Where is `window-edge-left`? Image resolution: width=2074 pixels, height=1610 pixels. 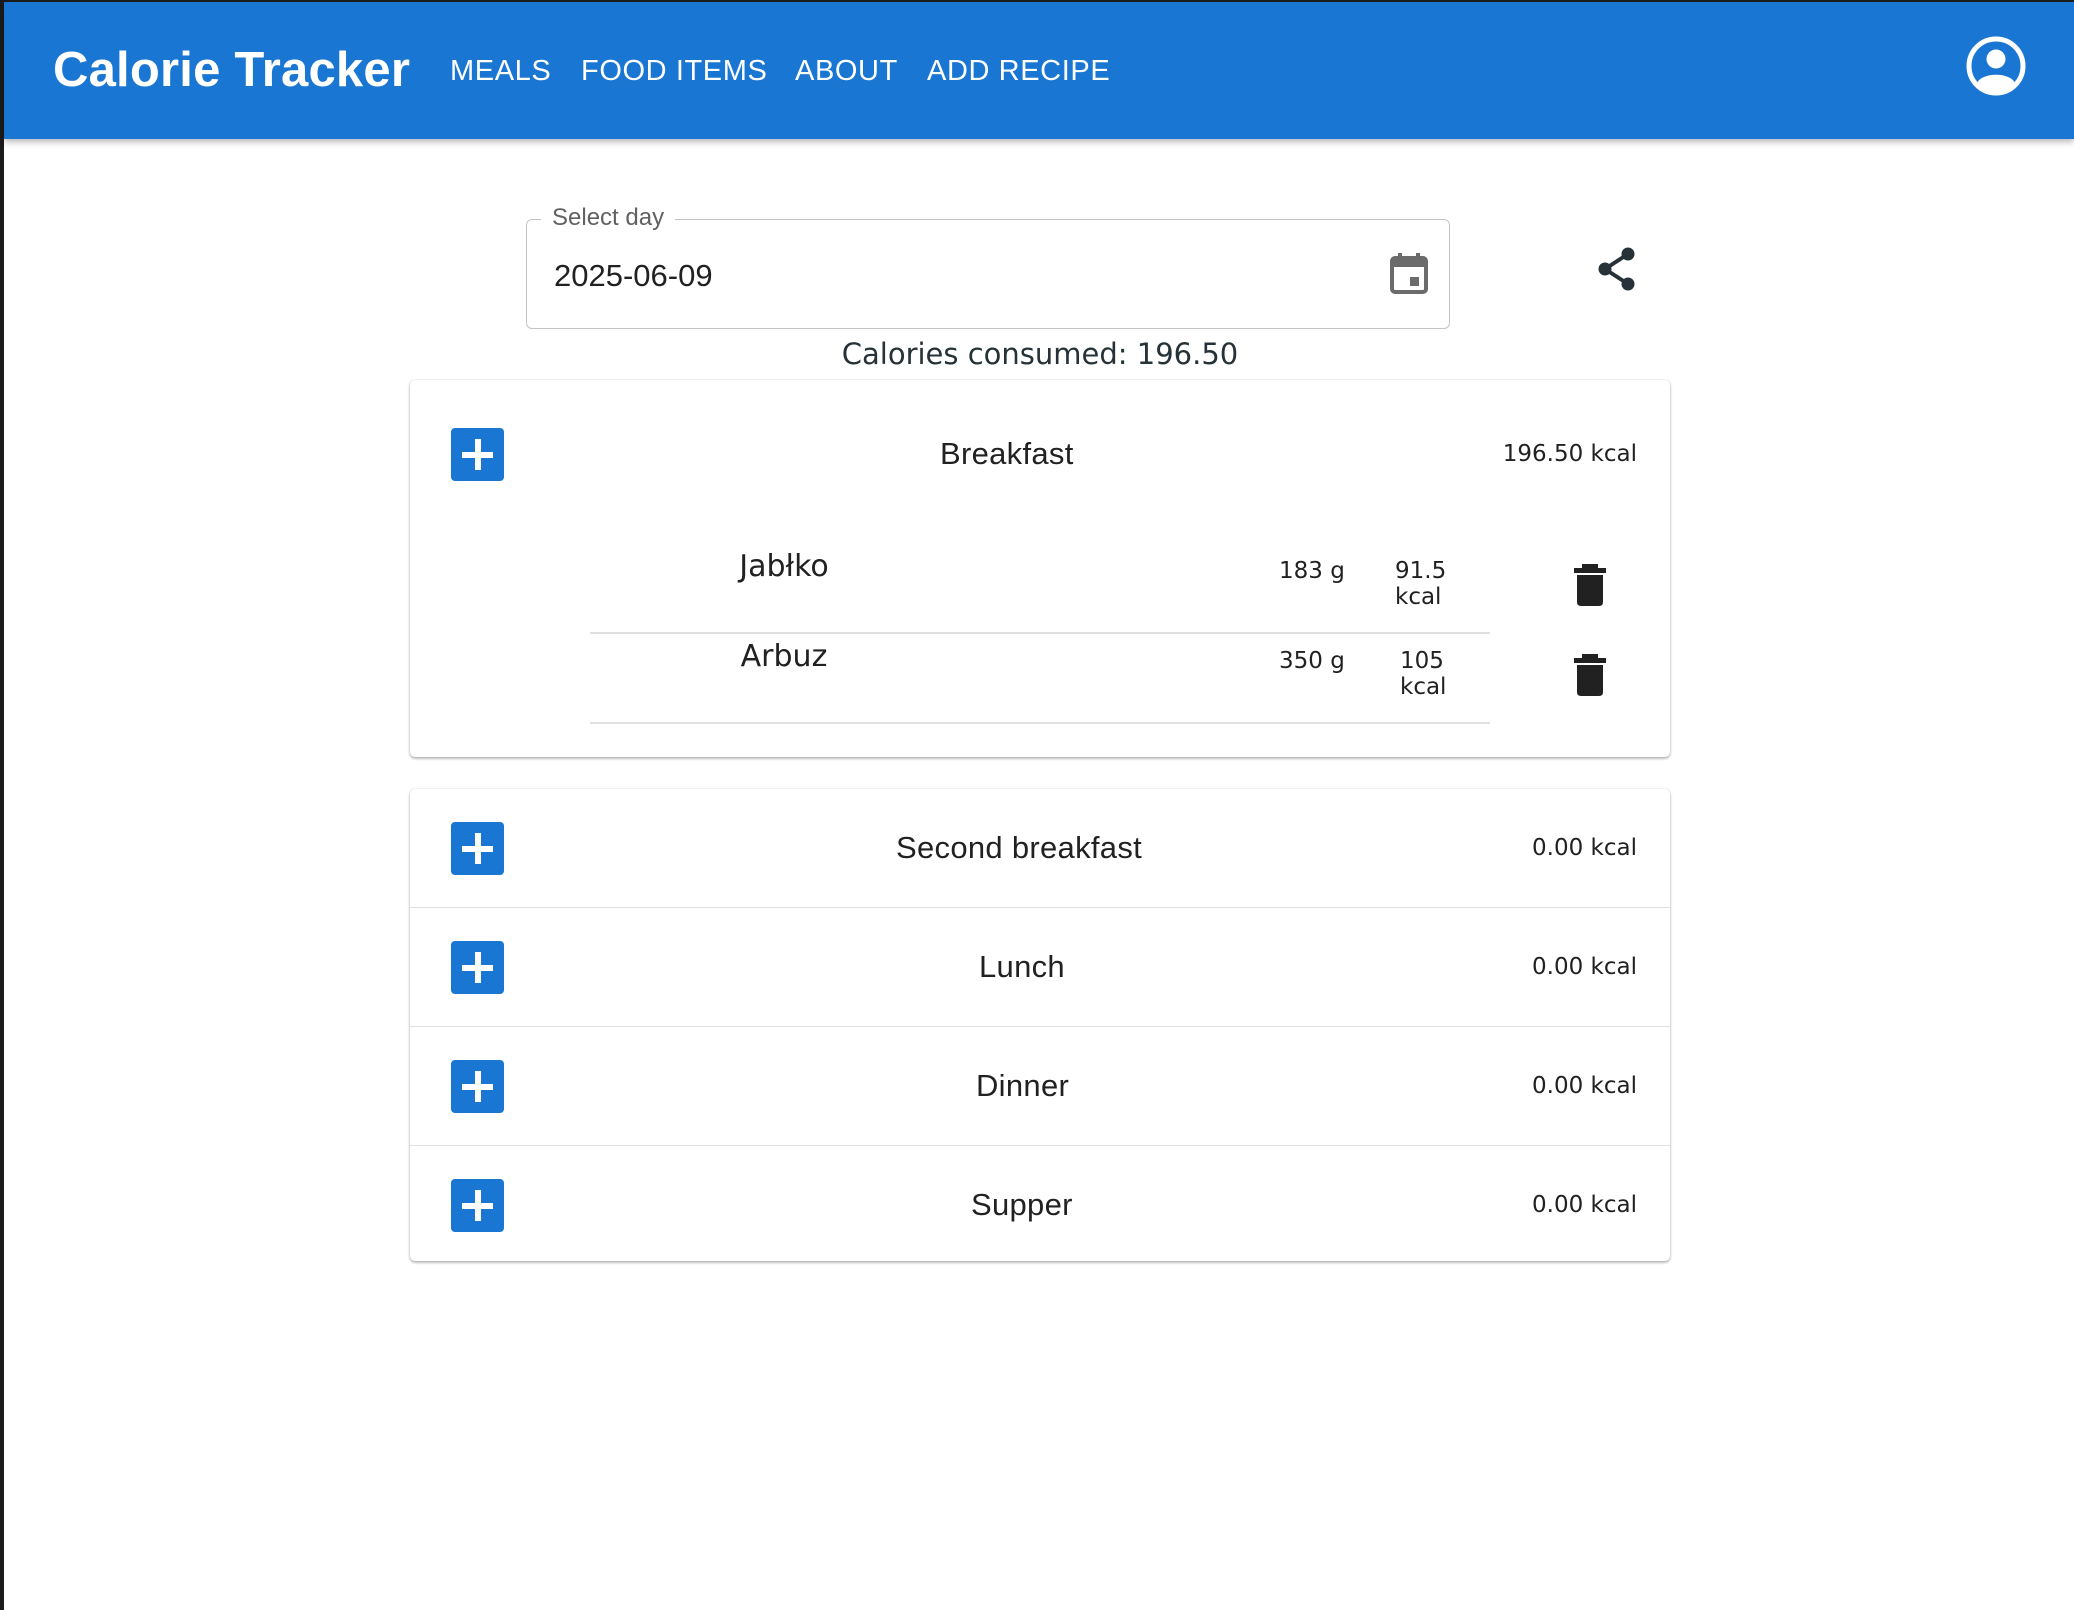
window-edge-left is located at coordinates (2, 805).